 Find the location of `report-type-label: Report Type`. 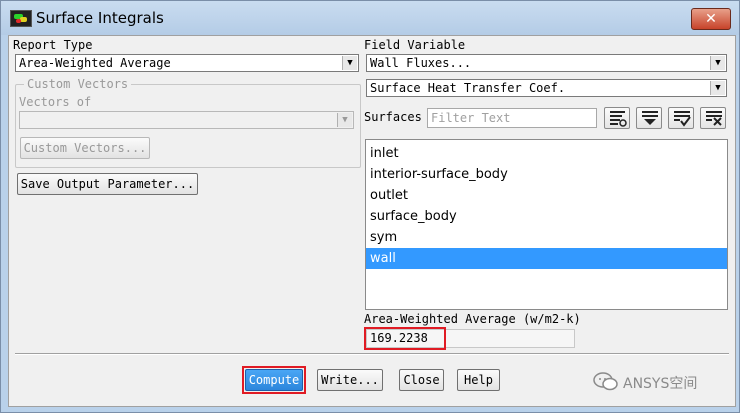

report-type-label: Report Type is located at coordinates (53, 45).